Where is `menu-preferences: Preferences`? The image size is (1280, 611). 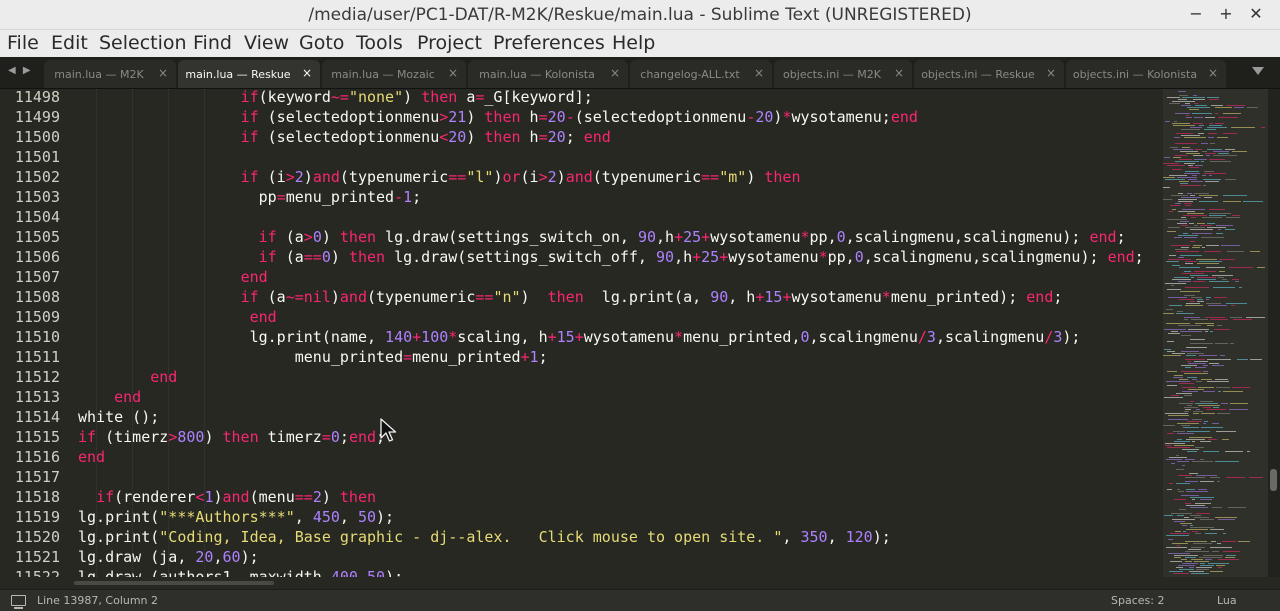
menu-preferences: Preferences is located at coordinates (549, 43).